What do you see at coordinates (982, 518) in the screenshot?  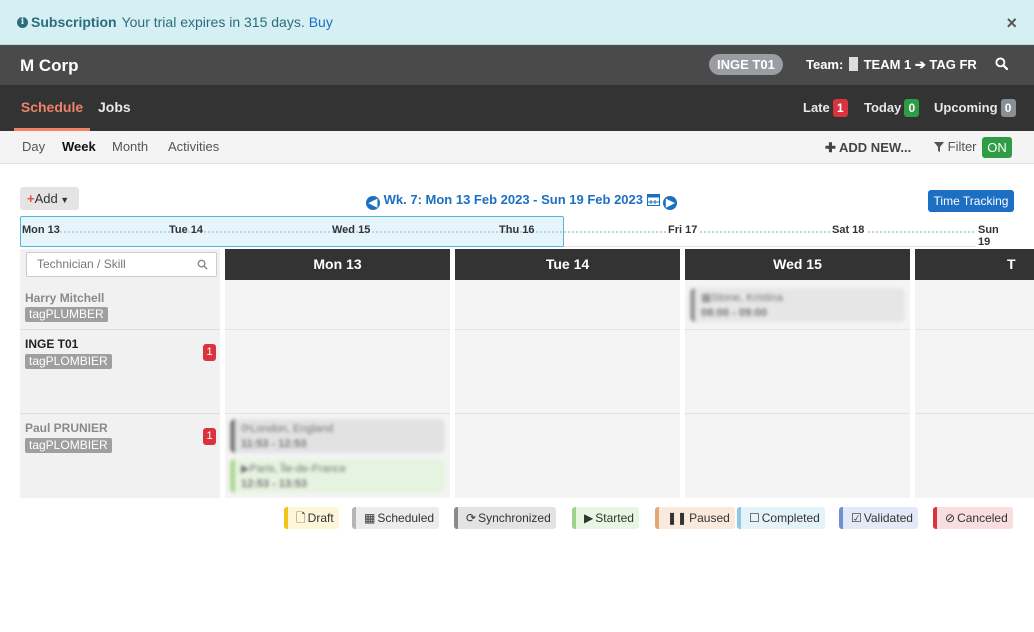 I see `legend-label: Canceled` at bounding box center [982, 518].